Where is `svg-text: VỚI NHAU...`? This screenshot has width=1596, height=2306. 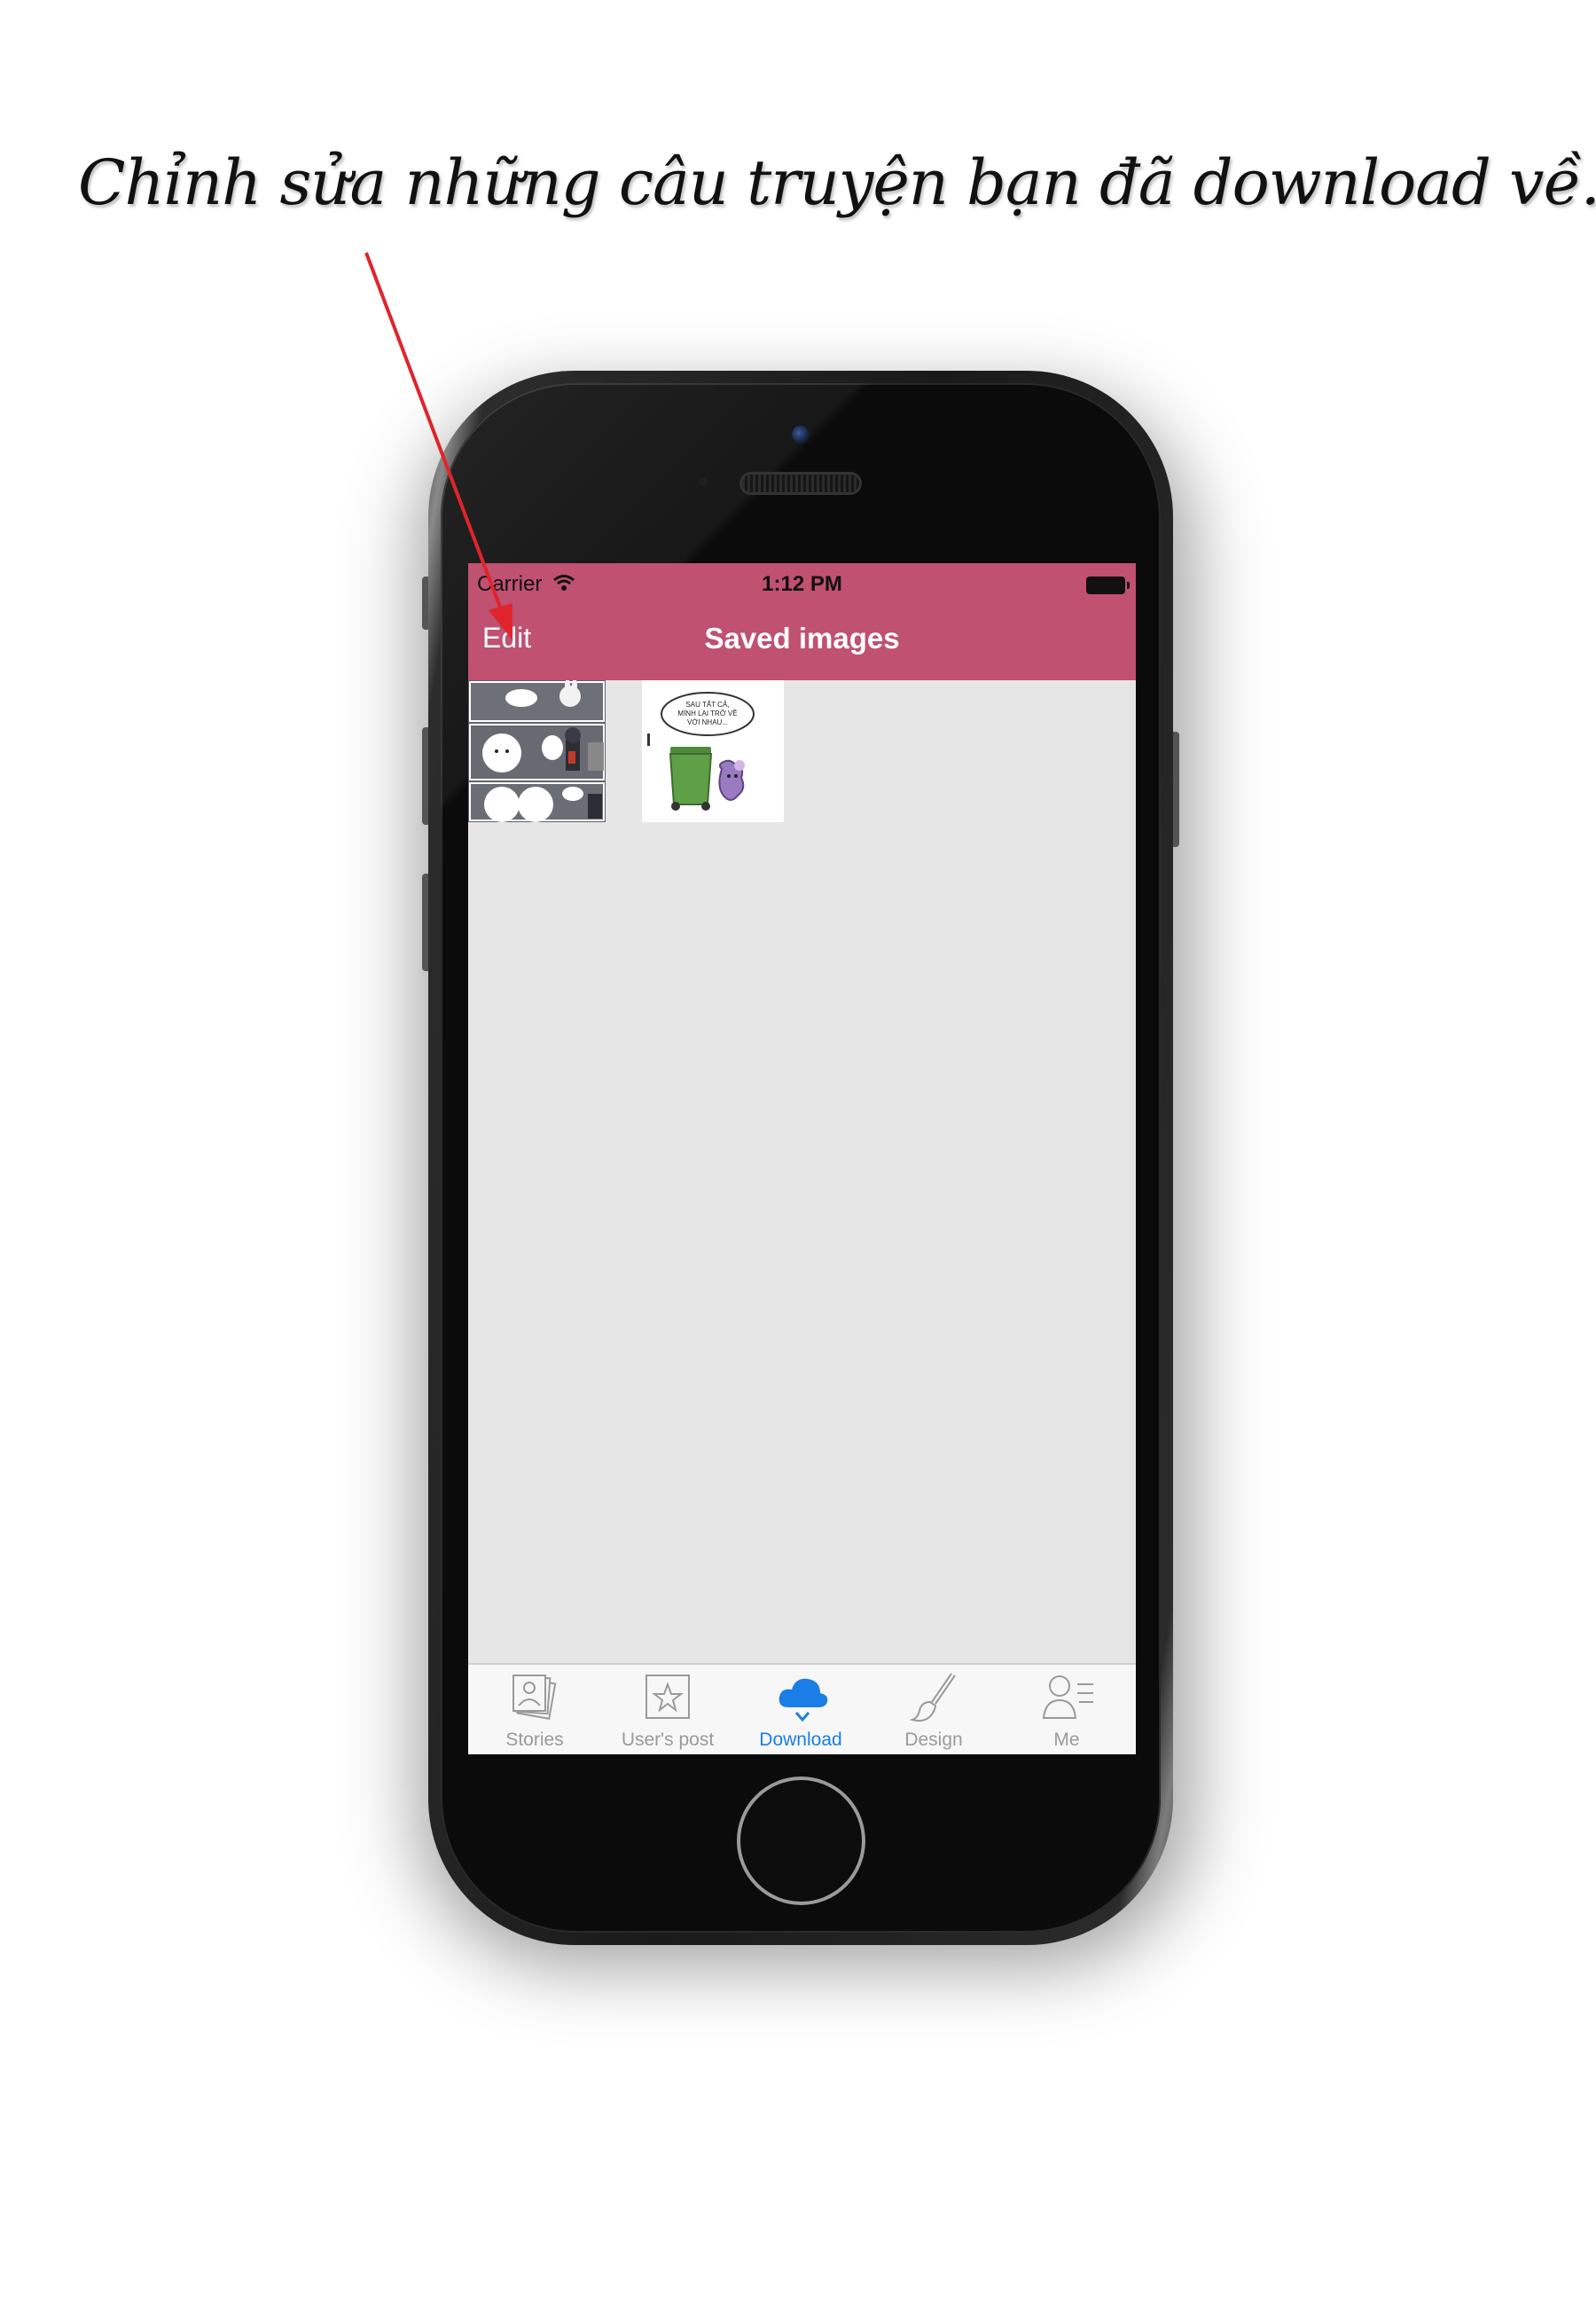
svg-text: VỚI NHAU... is located at coordinates (708, 722).